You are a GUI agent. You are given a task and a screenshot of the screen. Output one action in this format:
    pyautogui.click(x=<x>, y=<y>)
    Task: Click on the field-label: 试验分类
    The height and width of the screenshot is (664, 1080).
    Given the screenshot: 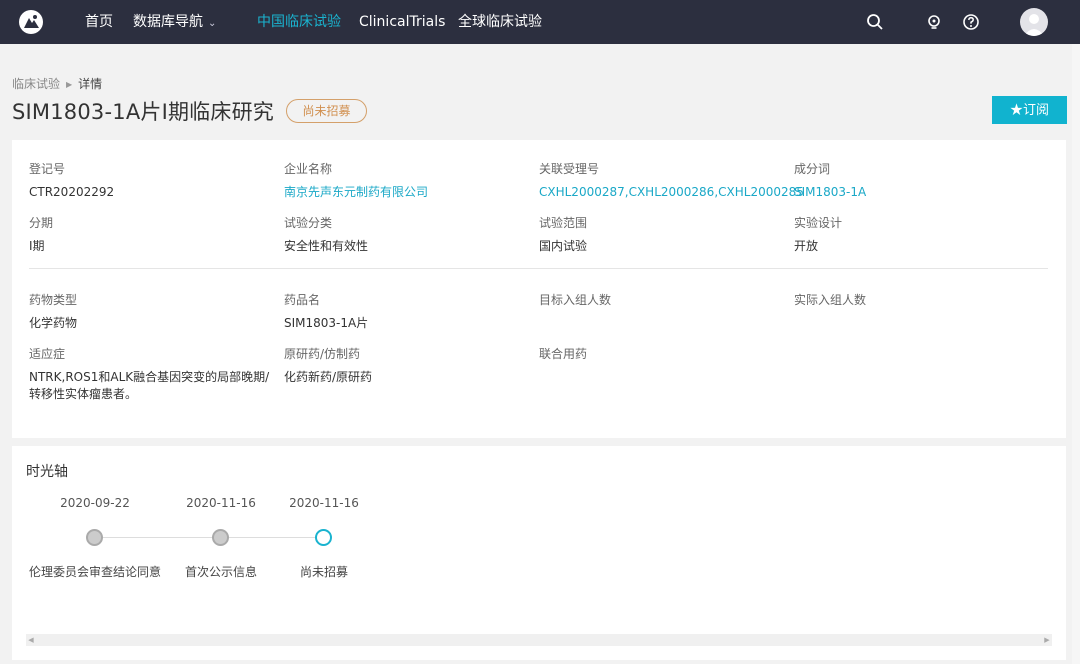 What is the action you would take?
    pyautogui.click(x=308, y=223)
    